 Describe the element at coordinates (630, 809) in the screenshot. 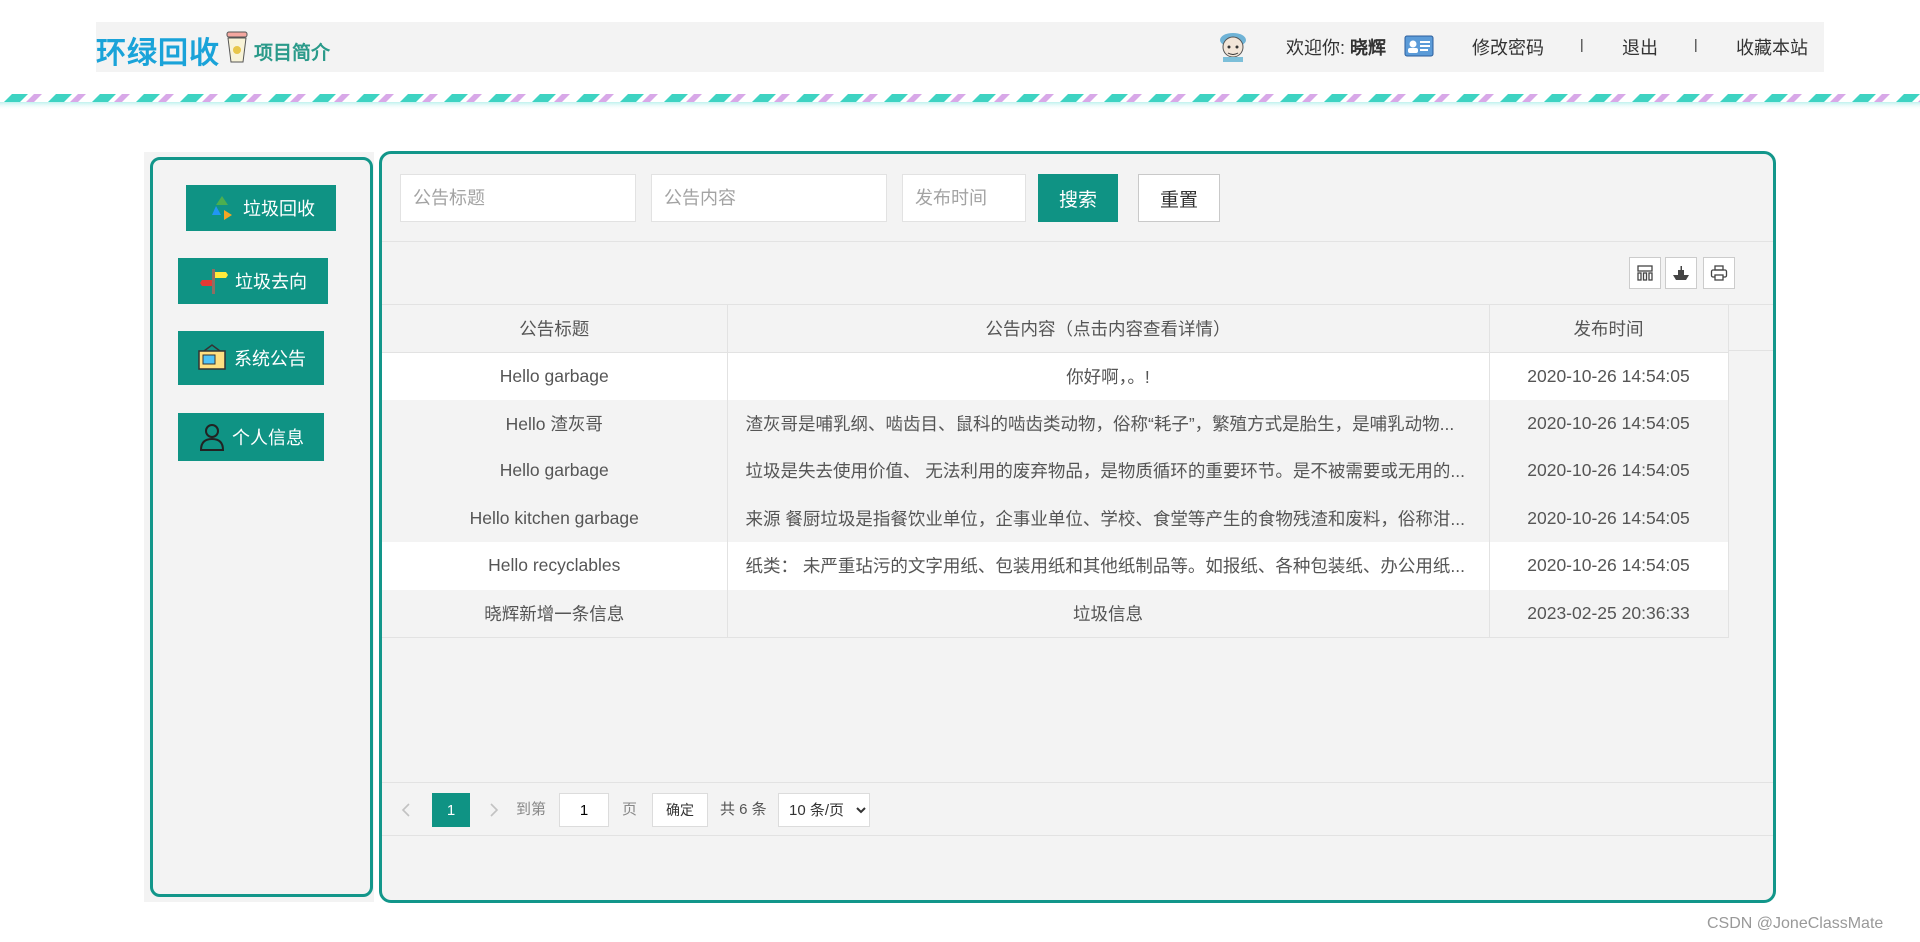

I see `goto-suffix: 页` at that location.